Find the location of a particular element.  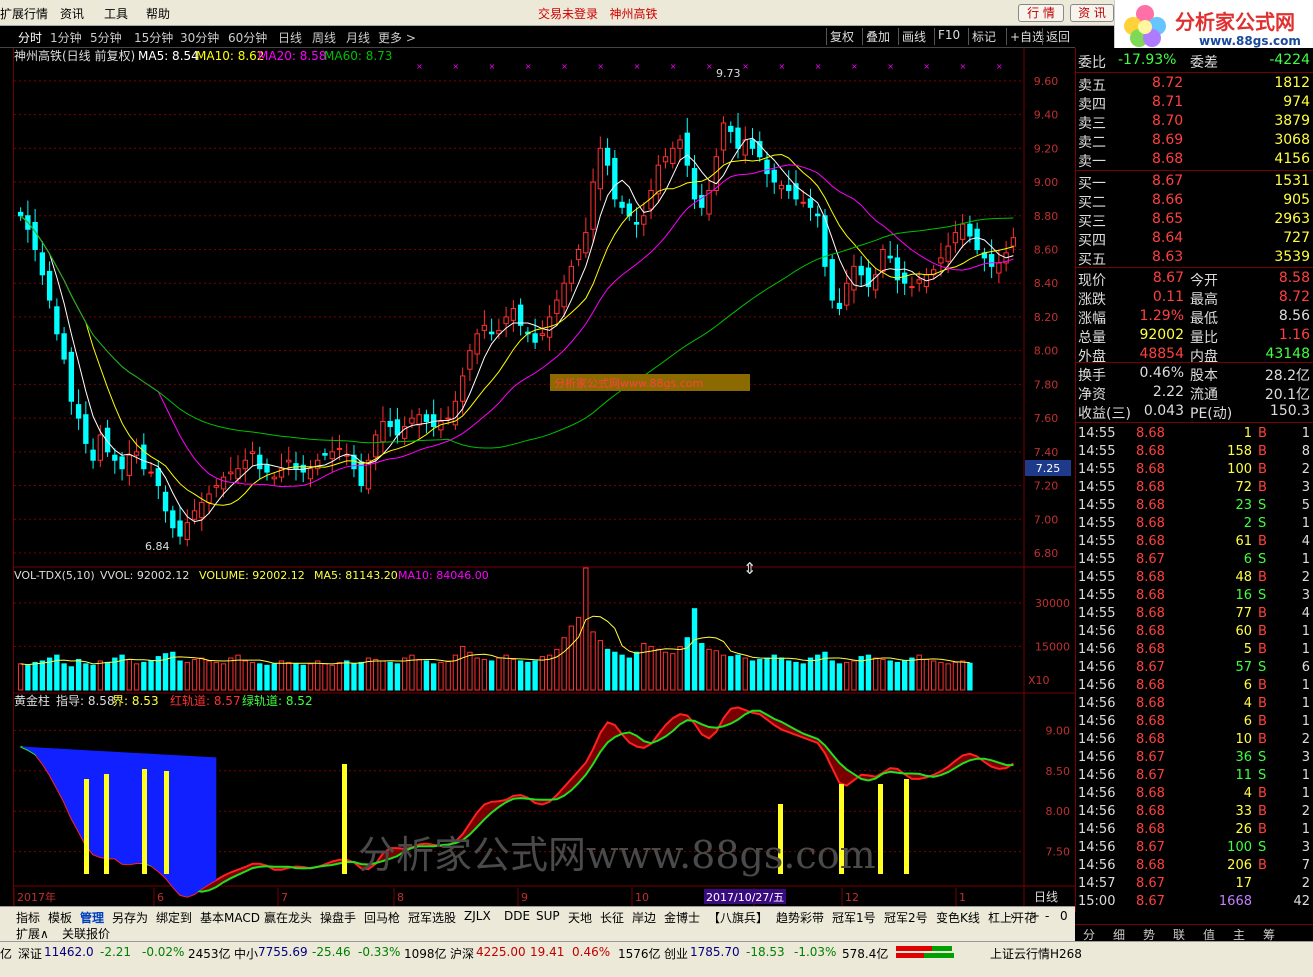

menu-extended-quotes: 扩展行情 is located at coordinates (24, 13).